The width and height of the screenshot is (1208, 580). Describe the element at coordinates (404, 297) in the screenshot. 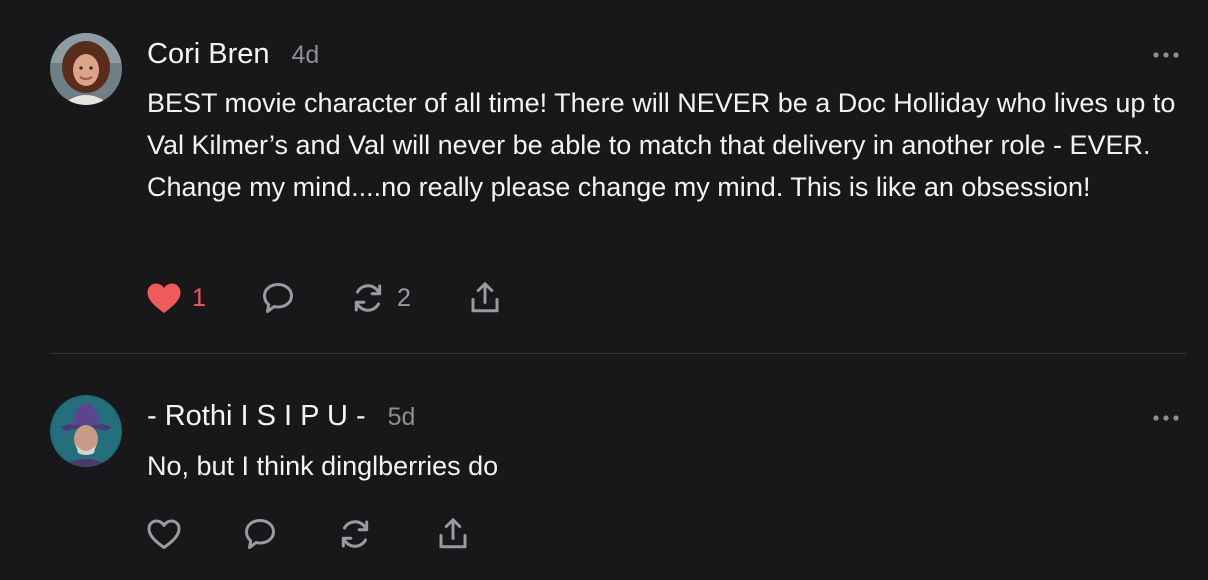

I see `restack-count: 2` at that location.